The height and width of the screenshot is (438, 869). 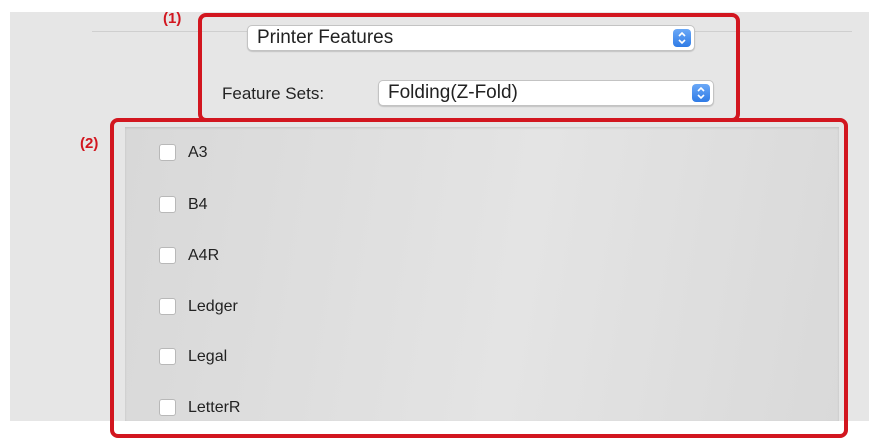 What do you see at coordinates (471, 38) in the screenshot?
I see `panel-selector-popup: Printer Features` at bounding box center [471, 38].